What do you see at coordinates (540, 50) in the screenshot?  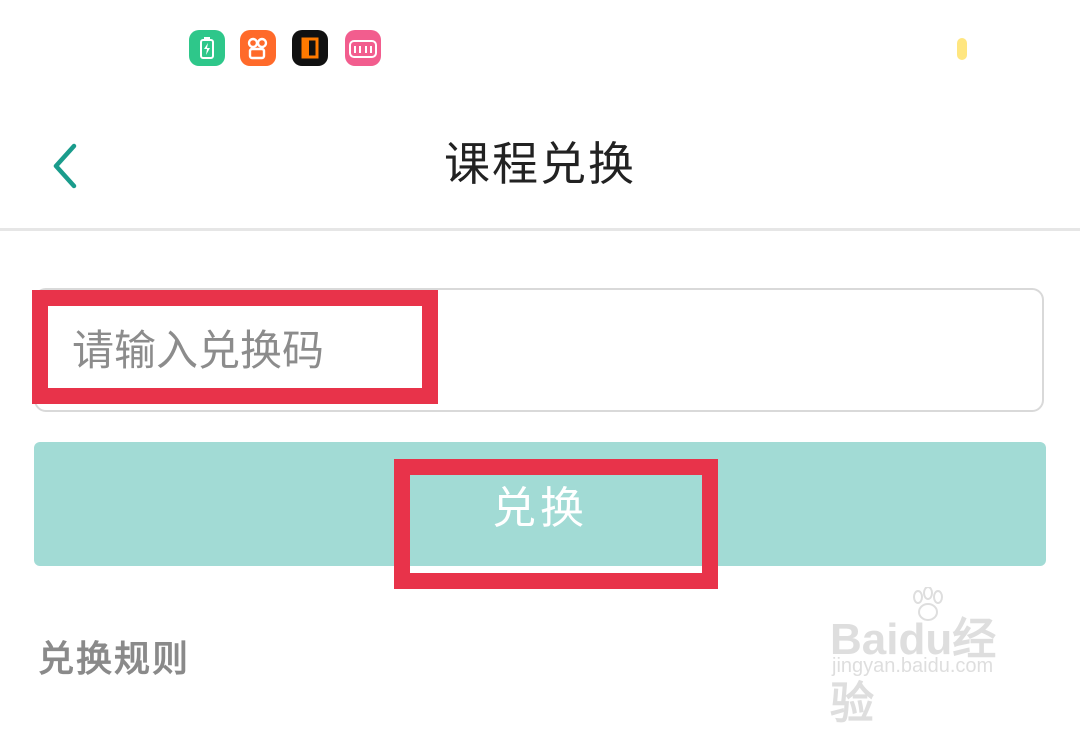 I see `status-bar` at bounding box center [540, 50].